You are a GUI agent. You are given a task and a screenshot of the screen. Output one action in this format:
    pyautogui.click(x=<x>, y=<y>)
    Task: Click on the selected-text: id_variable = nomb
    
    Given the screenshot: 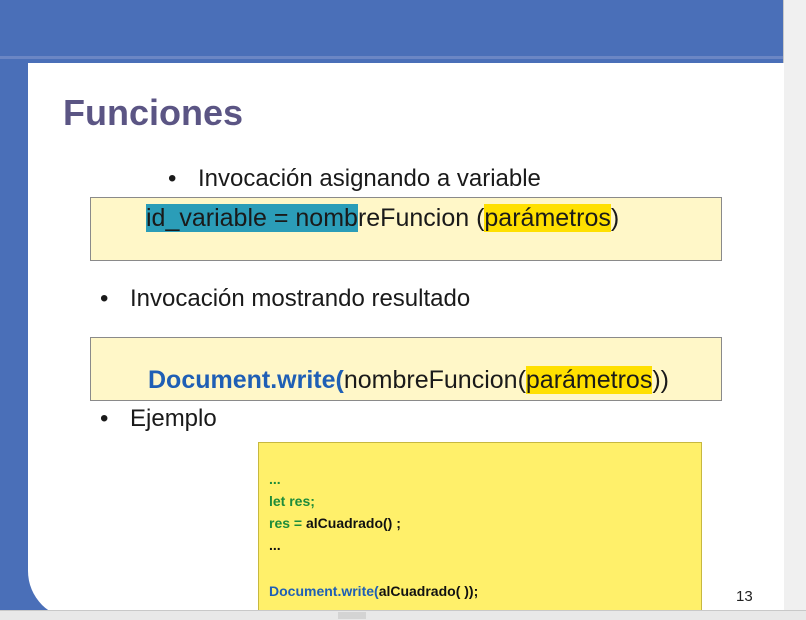 What is the action you would take?
    pyautogui.click(x=252, y=218)
    